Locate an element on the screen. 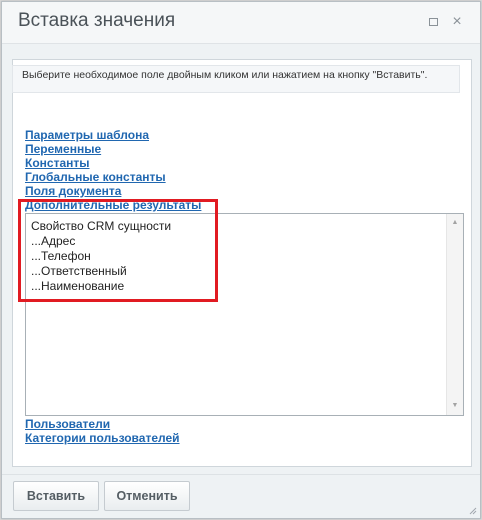 The width and height of the screenshot is (482, 520). link-users: Пользователи is located at coordinates (102, 424).